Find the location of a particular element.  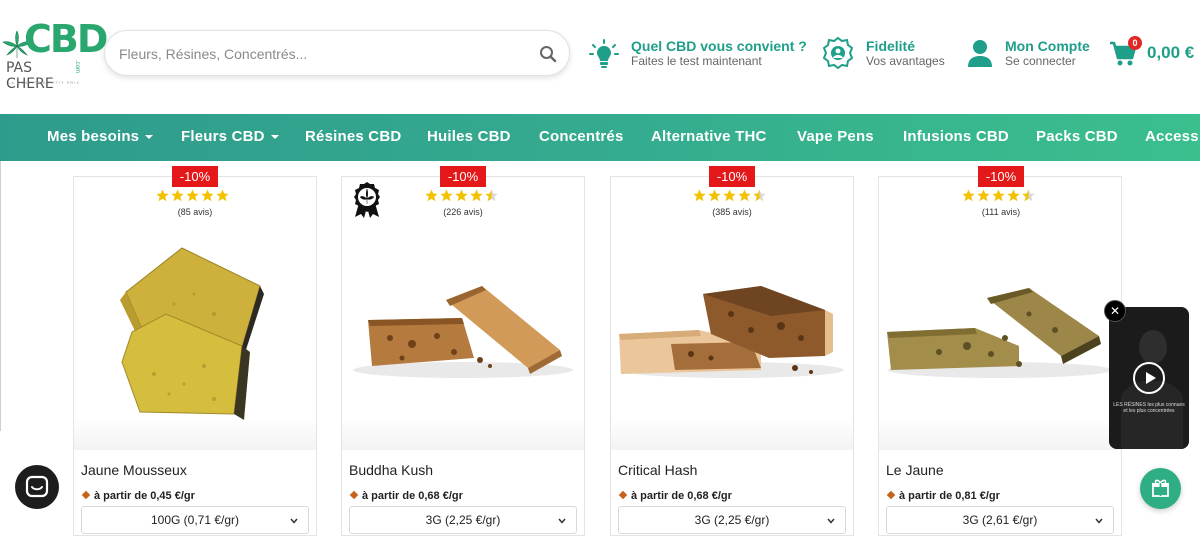

nav-item-label: Fleurs CBD is located at coordinates (223, 136).